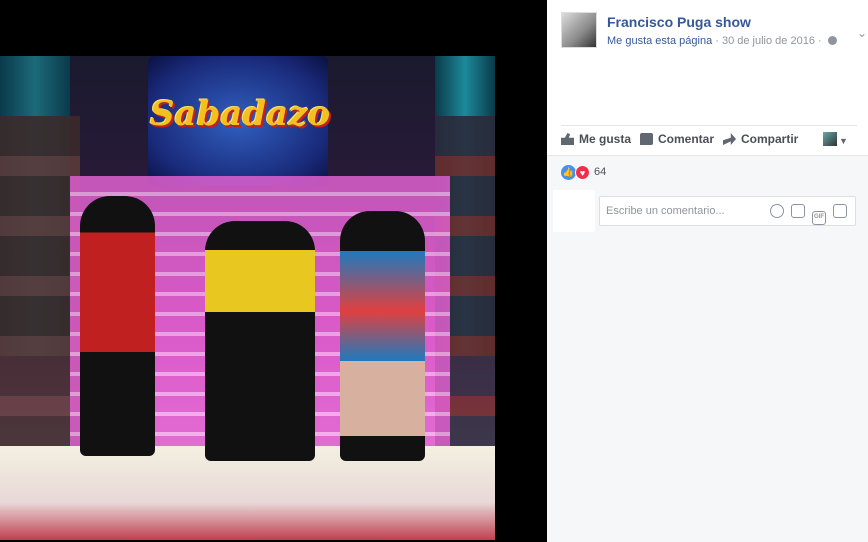  I want to click on share-button: Compartir, so click(760, 139).